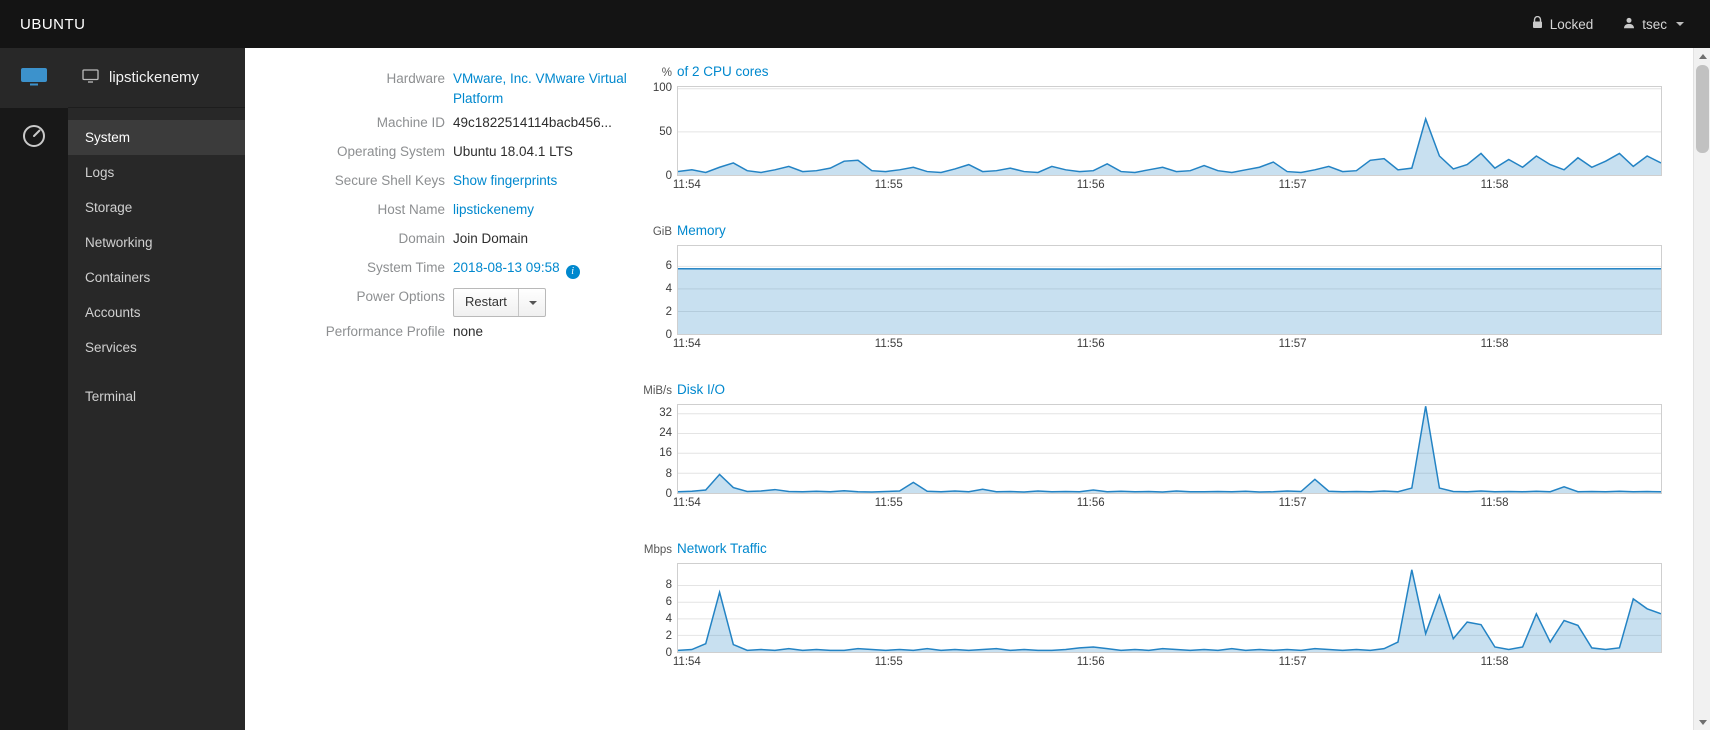 The height and width of the screenshot is (730, 1710). What do you see at coordinates (513, 152) in the screenshot?
I see `detail-value: Ubuntu 18.04.1 LTS` at bounding box center [513, 152].